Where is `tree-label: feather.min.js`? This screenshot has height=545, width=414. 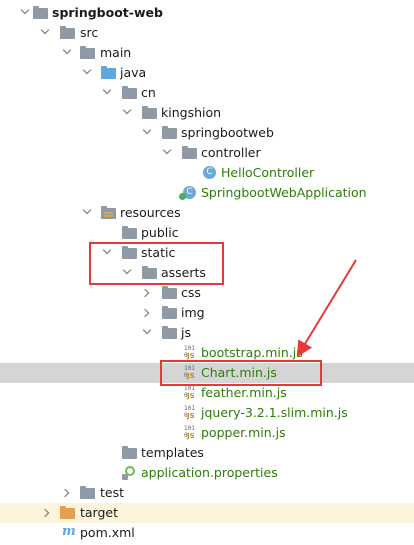 tree-label: feather.min.js is located at coordinates (244, 392).